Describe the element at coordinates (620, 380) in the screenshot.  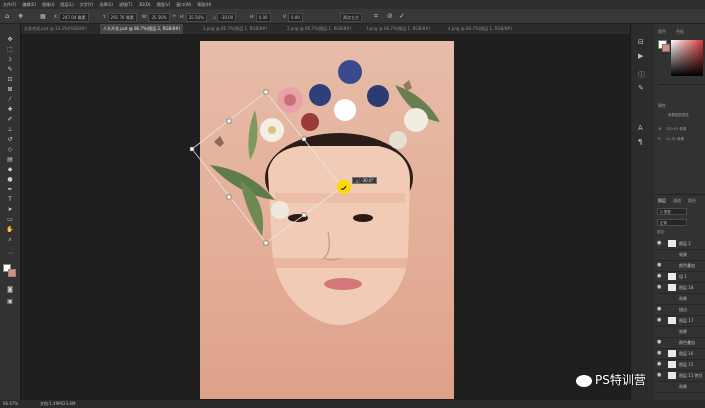
I see `watermark-text: PS特训营` at that location.